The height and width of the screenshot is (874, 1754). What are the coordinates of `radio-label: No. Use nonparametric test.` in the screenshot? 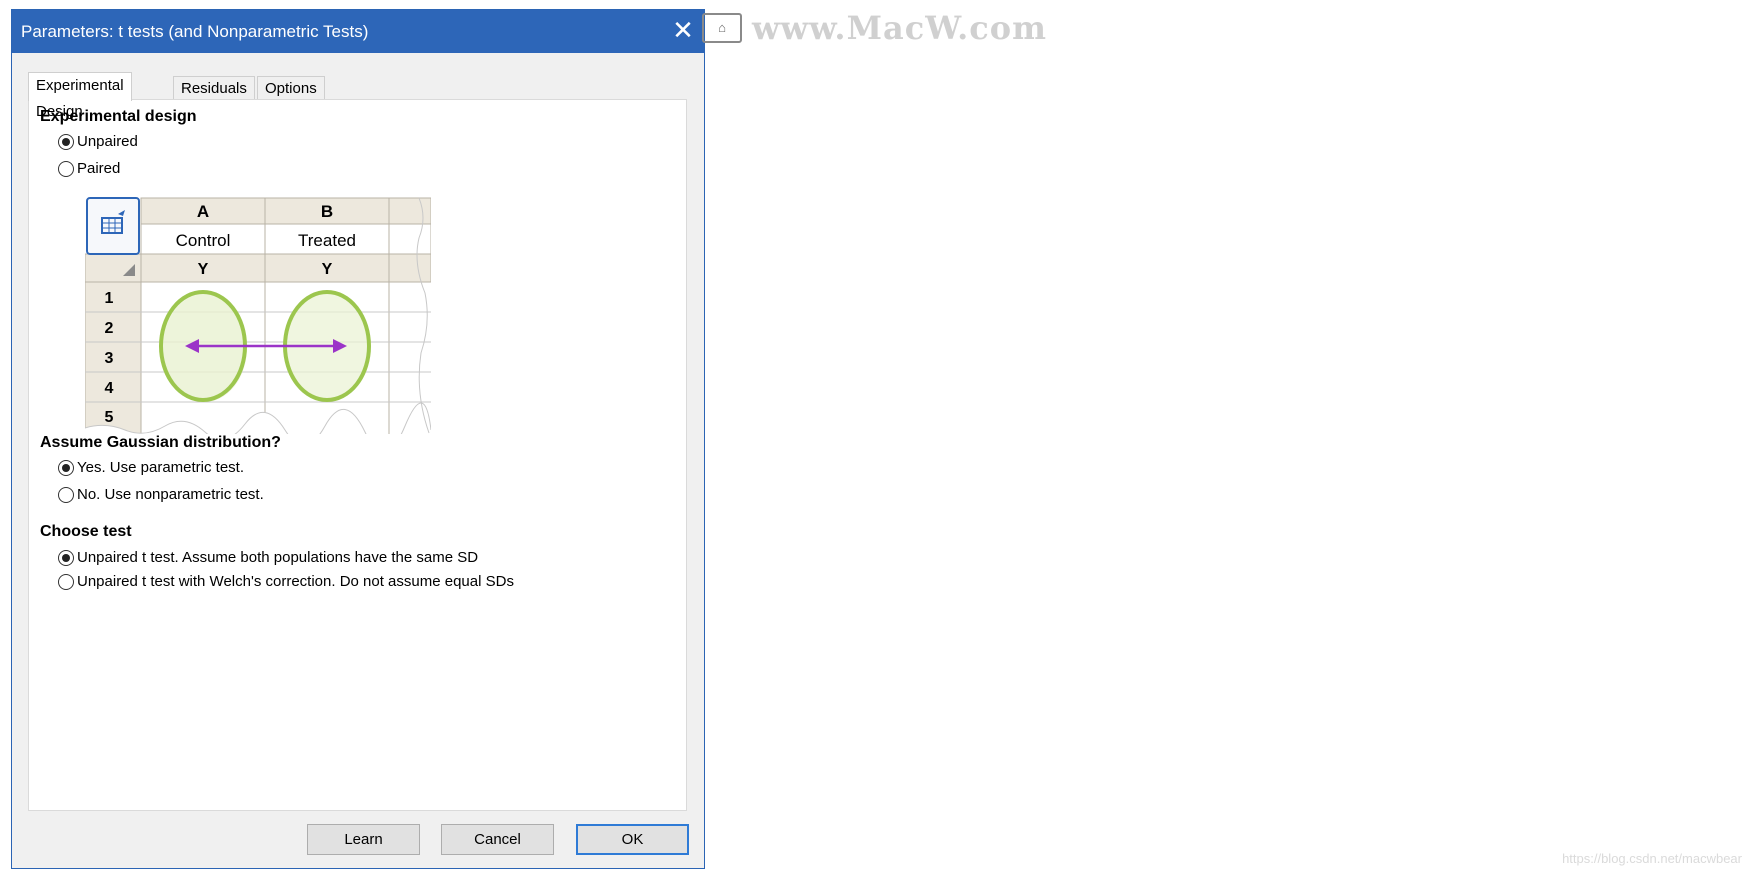 It's located at (170, 494).